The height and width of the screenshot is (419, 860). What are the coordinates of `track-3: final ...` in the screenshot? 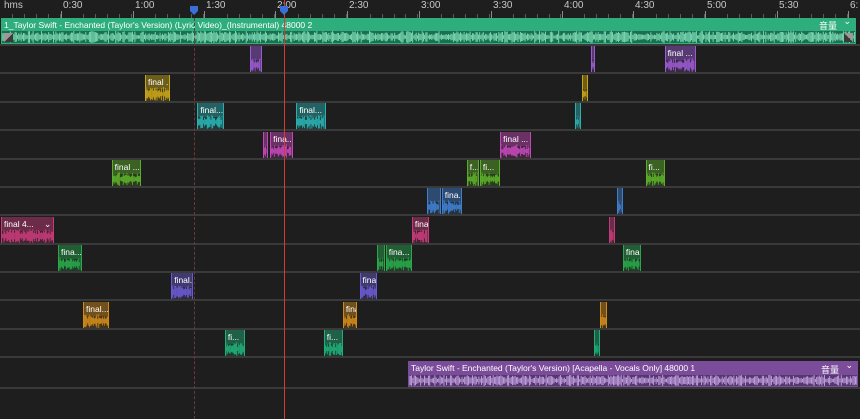 It's located at (430, 89).